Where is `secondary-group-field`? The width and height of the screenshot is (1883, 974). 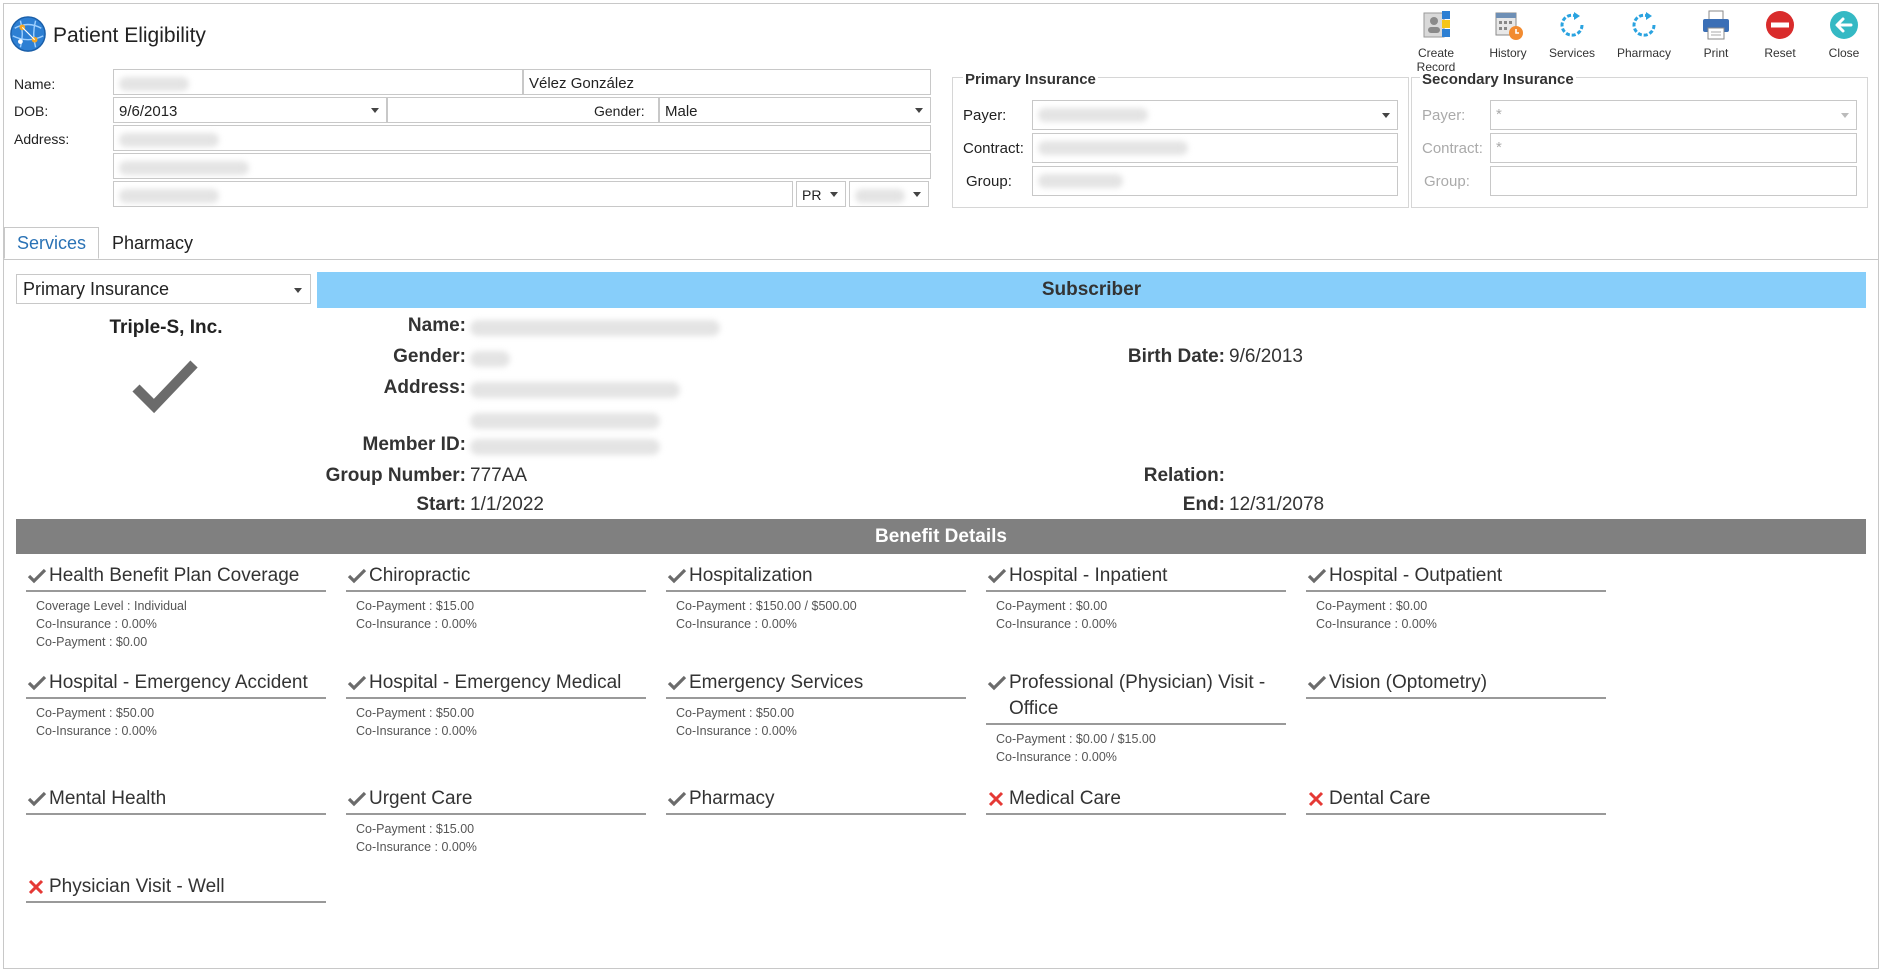 secondary-group-field is located at coordinates (1673, 181).